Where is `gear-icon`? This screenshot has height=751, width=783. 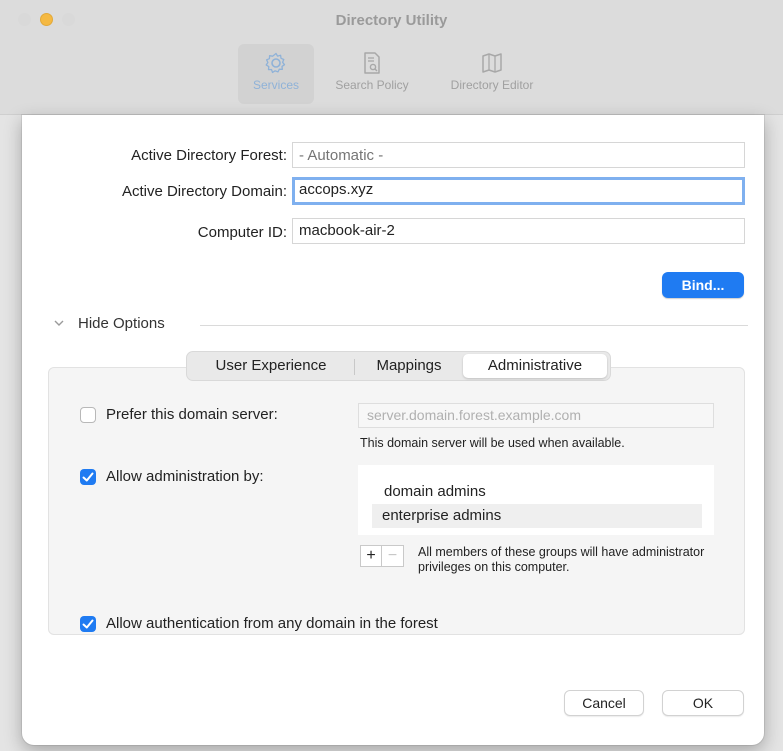 gear-icon is located at coordinates (275, 63).